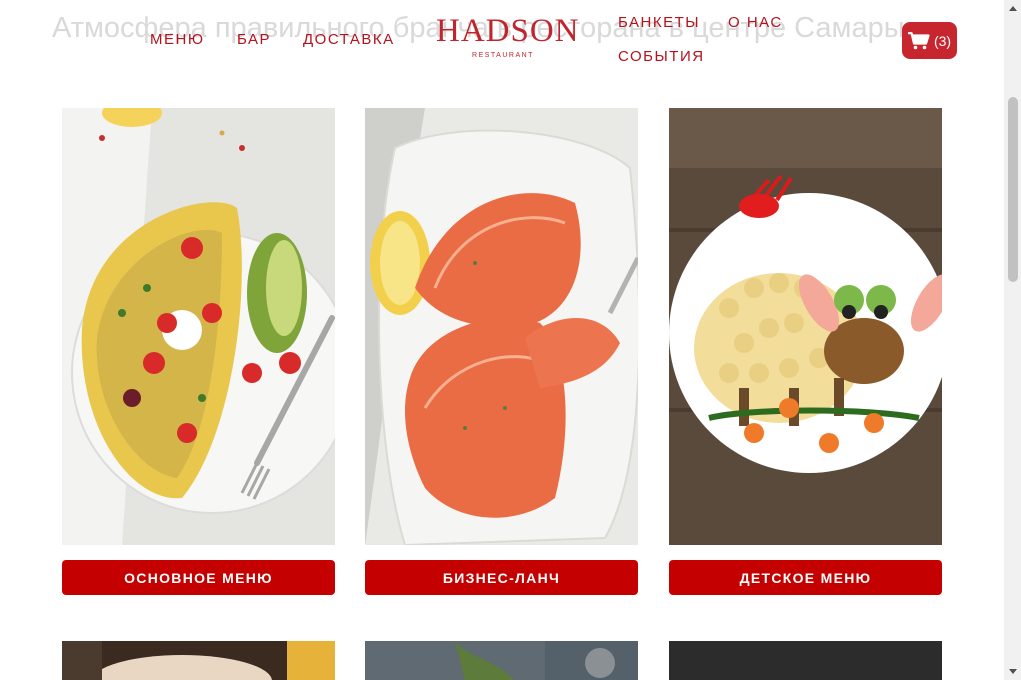 Image resolution: width=1021 pixels, height=680 pixels. I want to click on main-menu-button: ОСНОВНОЕ МЕНЮ, so click(198, 577).